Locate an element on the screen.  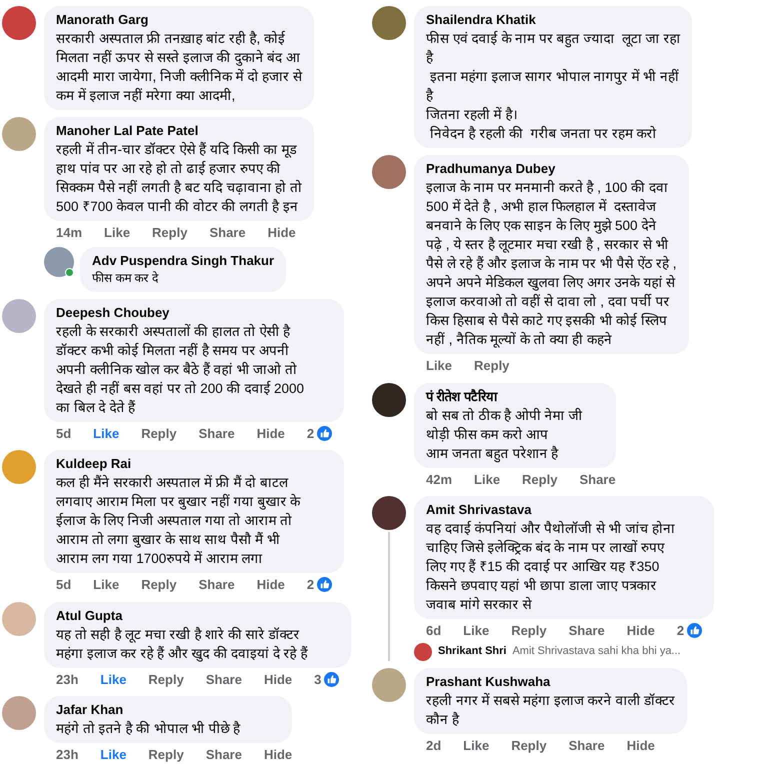
author-name: Pradhumanya Dubey is located at coordinates (551, 169).